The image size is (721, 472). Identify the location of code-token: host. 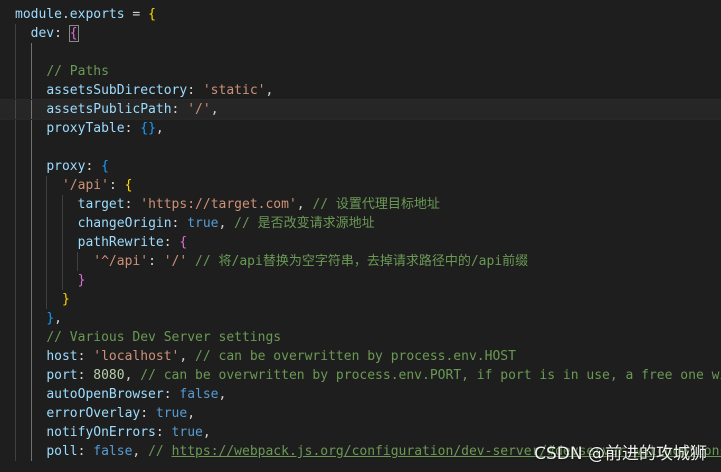
(62, 356).